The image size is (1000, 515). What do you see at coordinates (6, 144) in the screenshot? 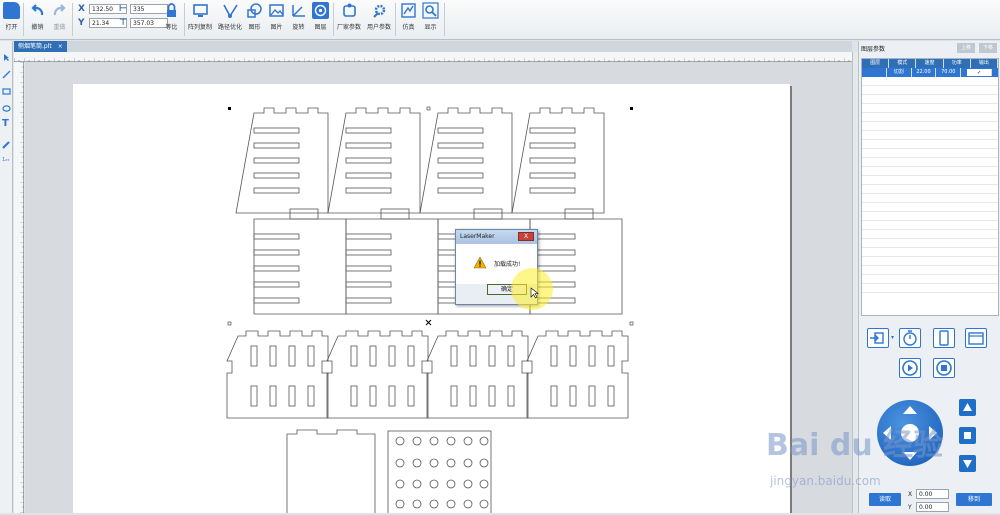
I see `pen-tool-icon` at bounding box center [6, 144].